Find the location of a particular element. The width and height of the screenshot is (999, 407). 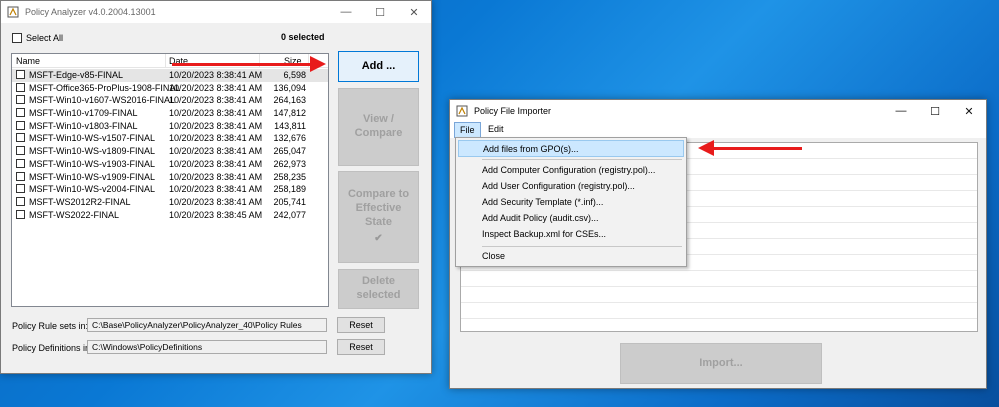

row-name: MSFT-Win10-WS-v1809-FINAL is located at coordinates (92, 151).